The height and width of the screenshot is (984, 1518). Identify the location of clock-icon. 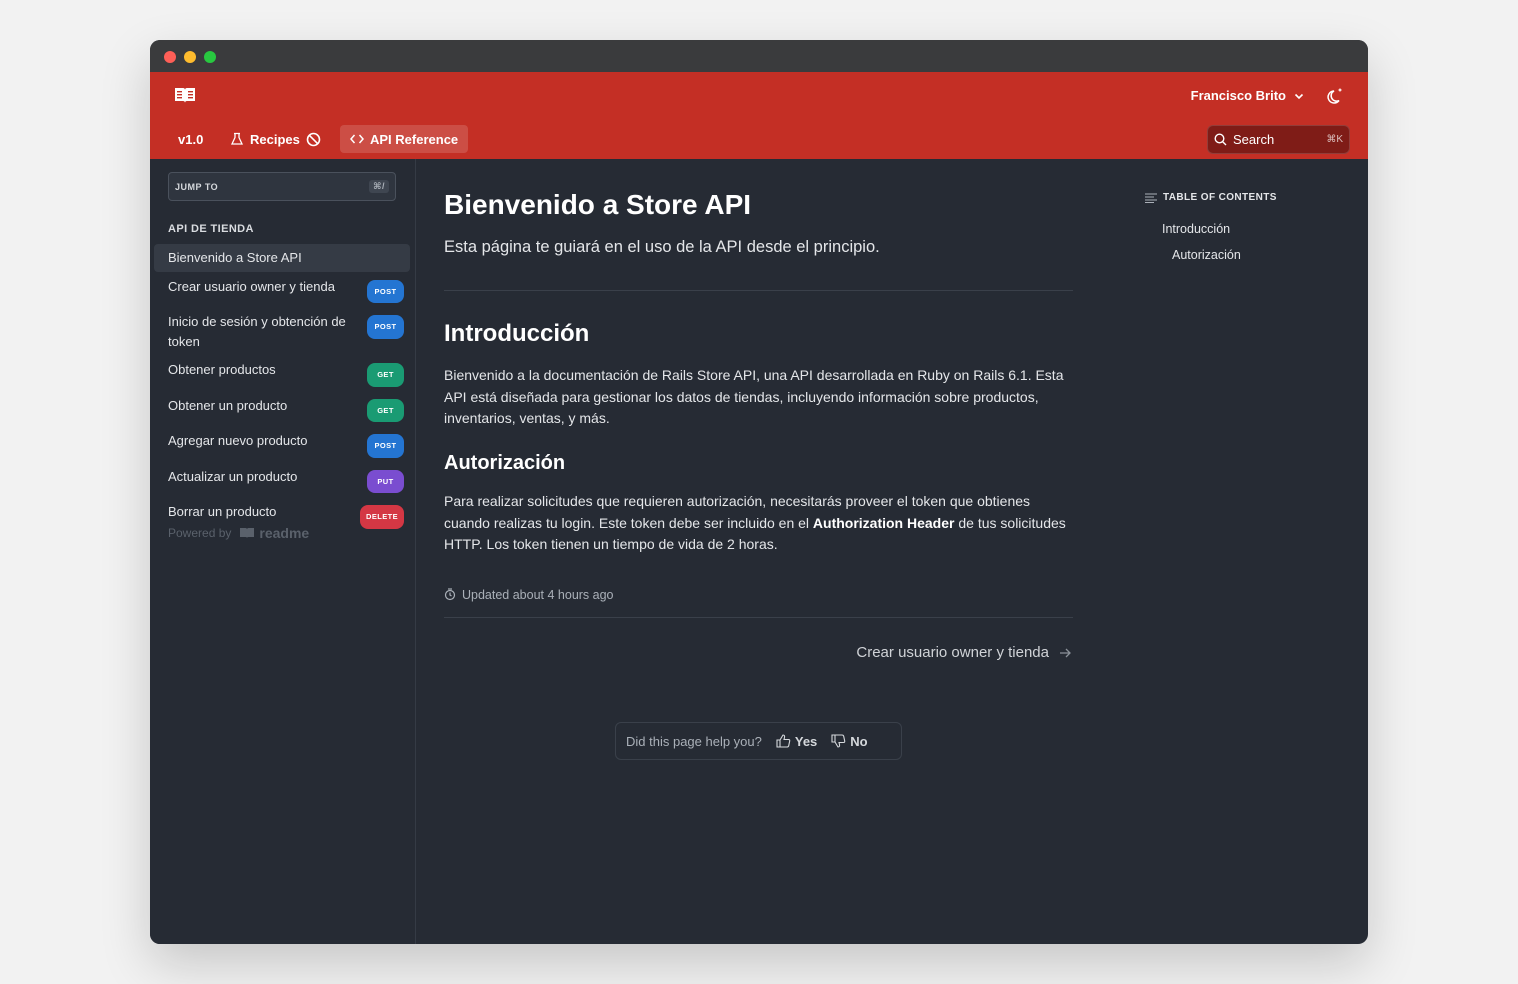
(450, 594).